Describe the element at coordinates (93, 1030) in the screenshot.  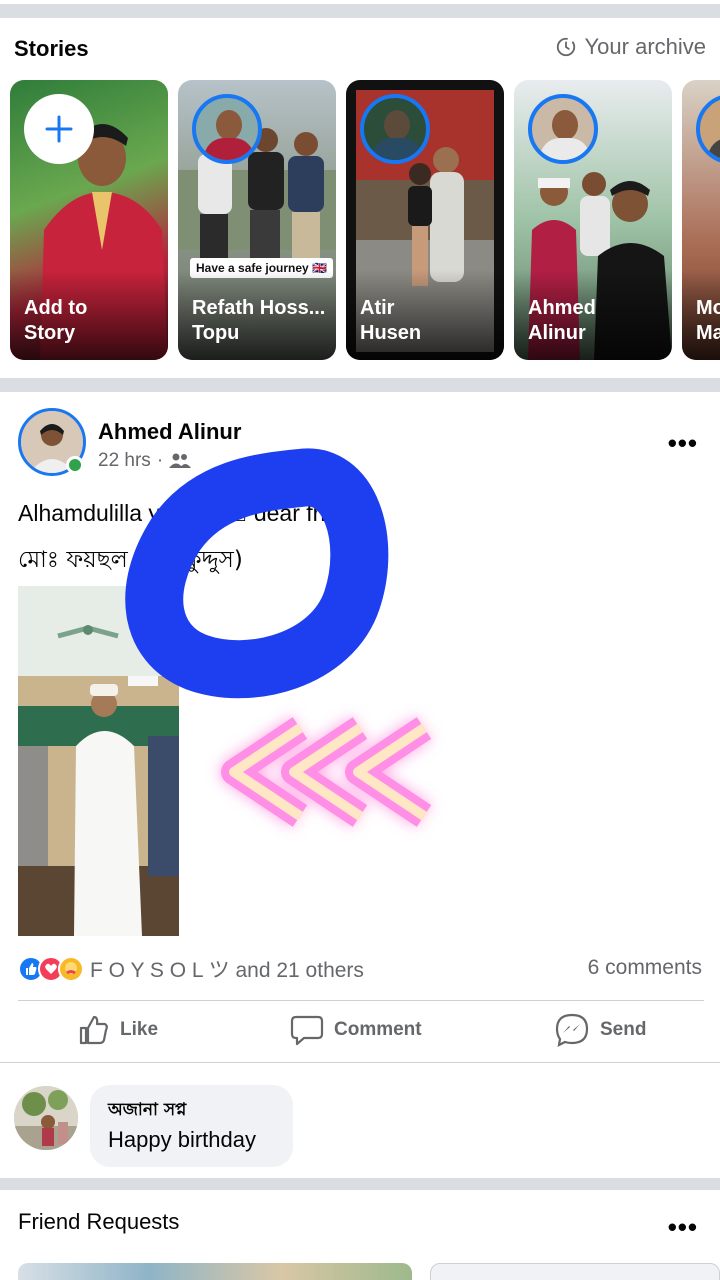
I see `thumbs-up-icon` at that location.